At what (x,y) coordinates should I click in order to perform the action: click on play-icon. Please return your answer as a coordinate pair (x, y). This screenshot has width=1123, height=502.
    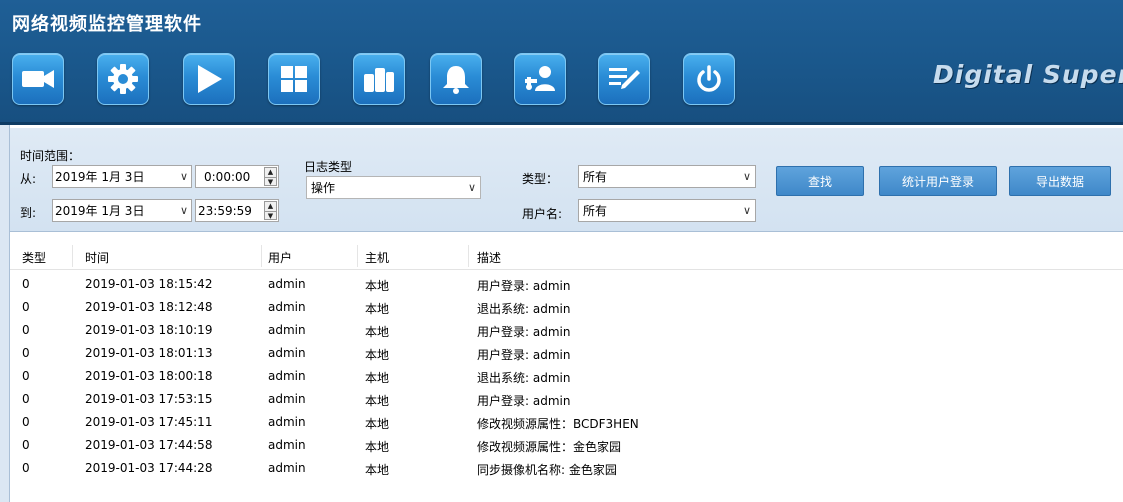
    Looking at the image, I should click on (209, 79).